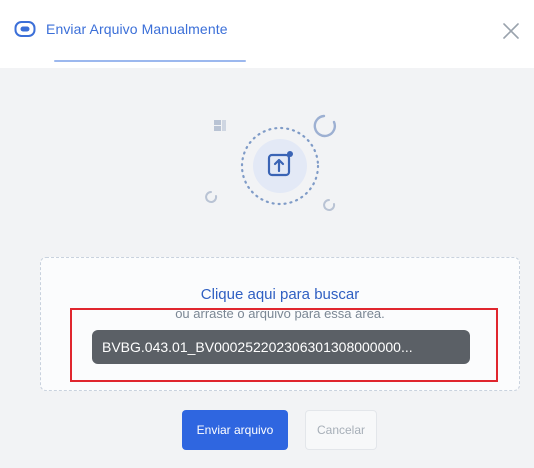  What do you see at coordinates (511, 31) in the screenshot?
I see `close-icon` at bounding box center [511, 31].